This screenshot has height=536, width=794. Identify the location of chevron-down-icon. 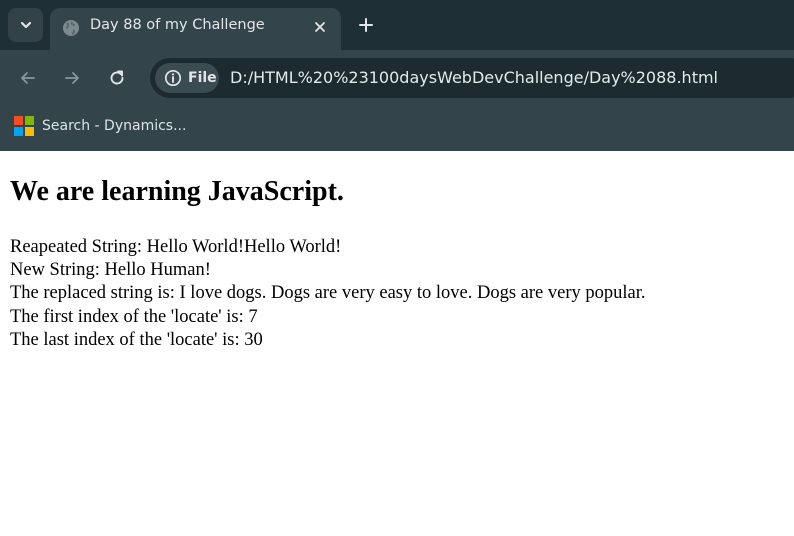
(25, 25).